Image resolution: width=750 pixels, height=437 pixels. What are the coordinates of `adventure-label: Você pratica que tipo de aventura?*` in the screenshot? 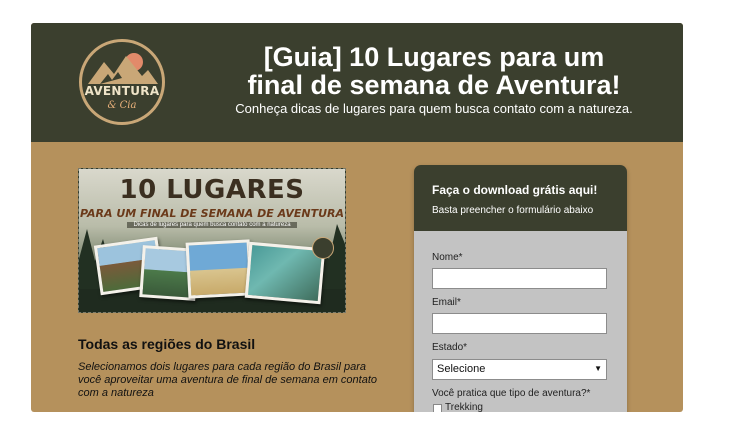 It's located at (511, 393).